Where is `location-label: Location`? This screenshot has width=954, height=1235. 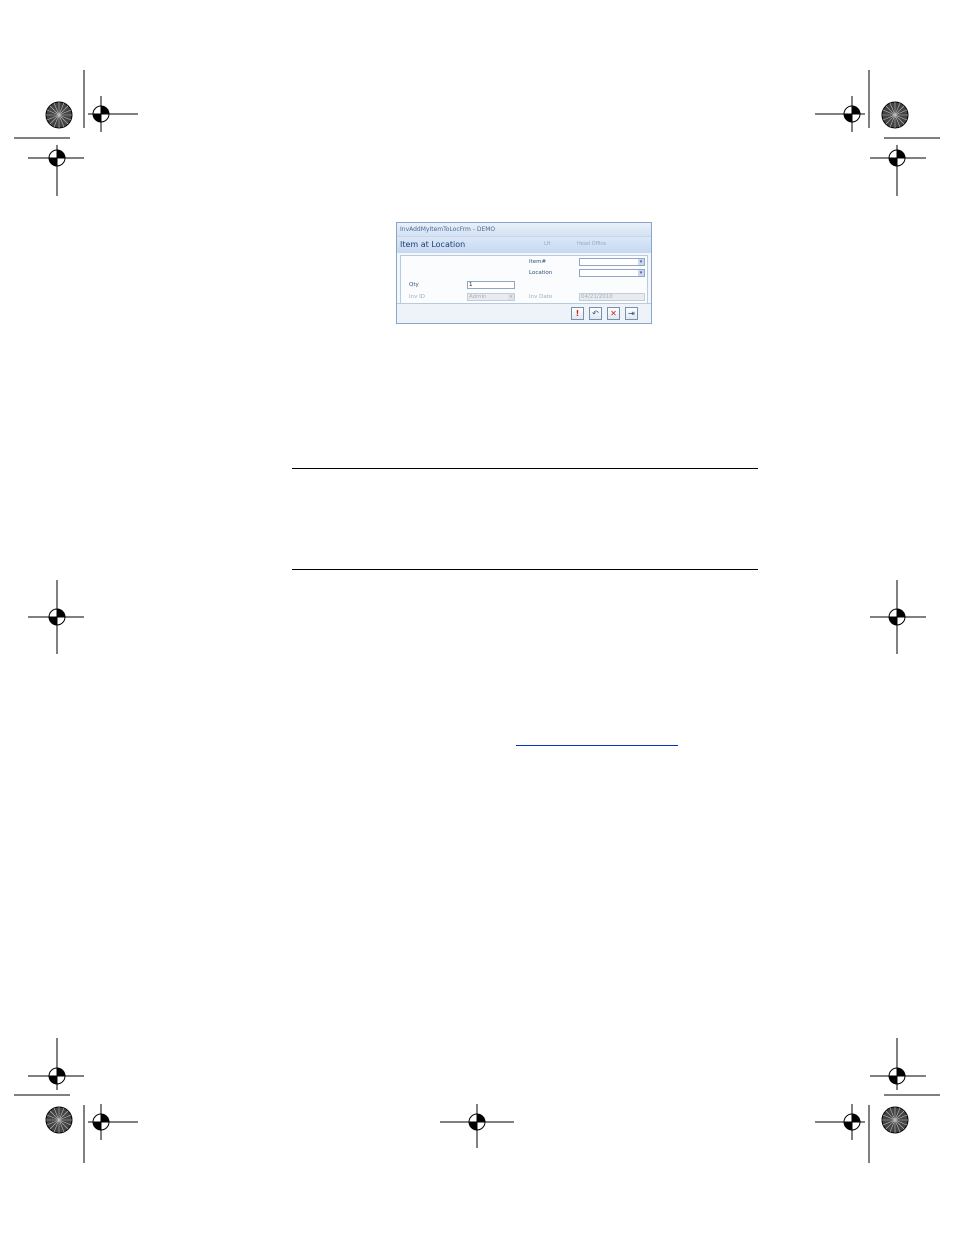
location-label: Location is located at coordinates (541, 273).